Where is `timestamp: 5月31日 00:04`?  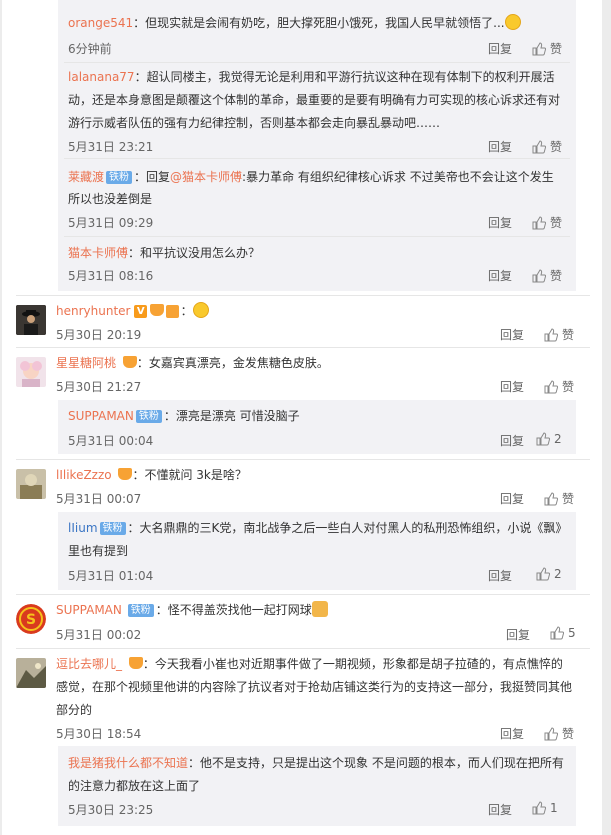 timestamp: 5月31日 00:04 is located at coordinates (111, 441).